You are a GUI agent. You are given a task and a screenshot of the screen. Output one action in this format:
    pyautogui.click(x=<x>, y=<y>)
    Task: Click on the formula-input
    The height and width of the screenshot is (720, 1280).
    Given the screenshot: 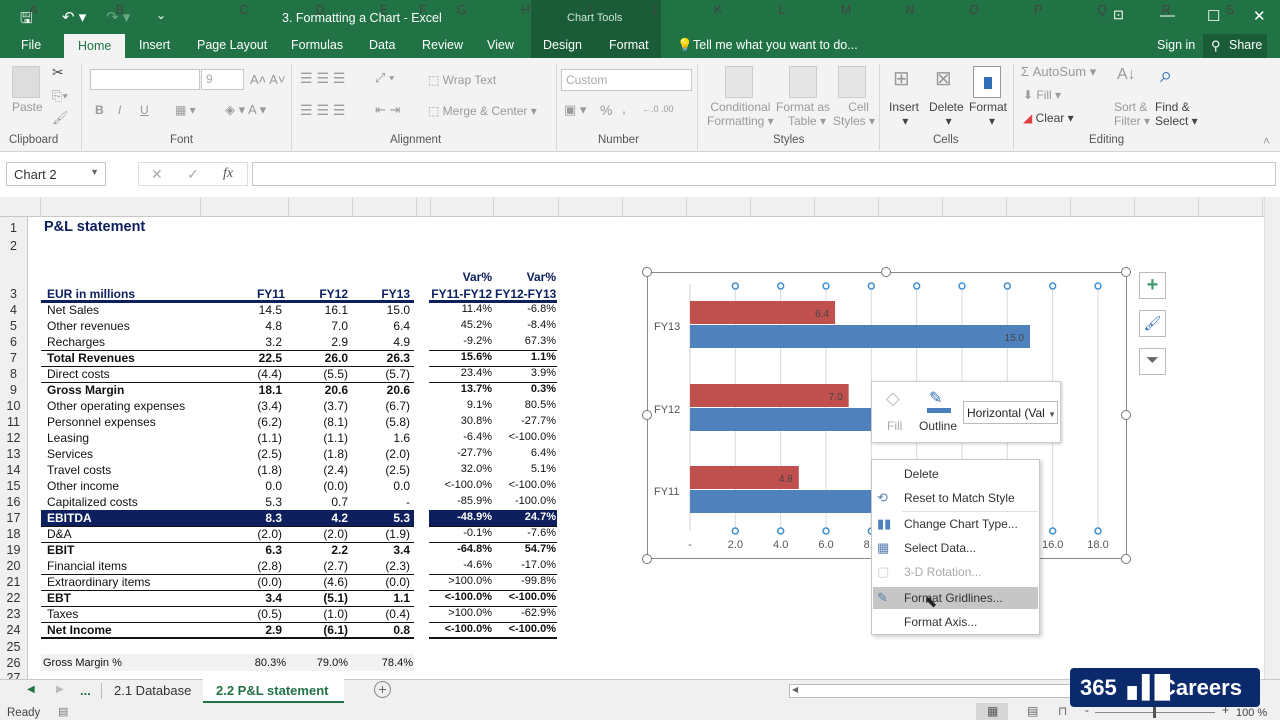 What is the action you would take?
    pyautogui.click(x=764, y=174)
    